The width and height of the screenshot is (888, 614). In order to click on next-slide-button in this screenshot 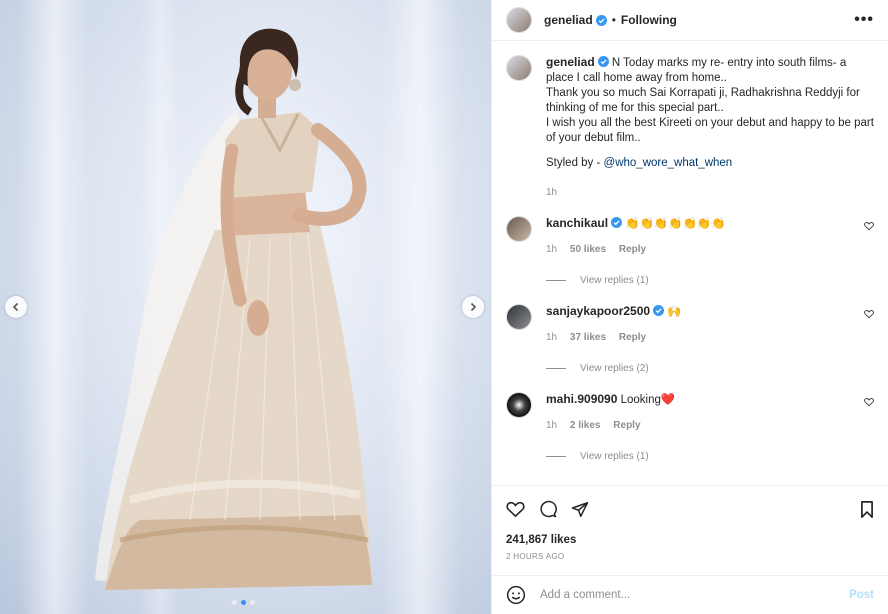, I will do `click(473, 307)`.